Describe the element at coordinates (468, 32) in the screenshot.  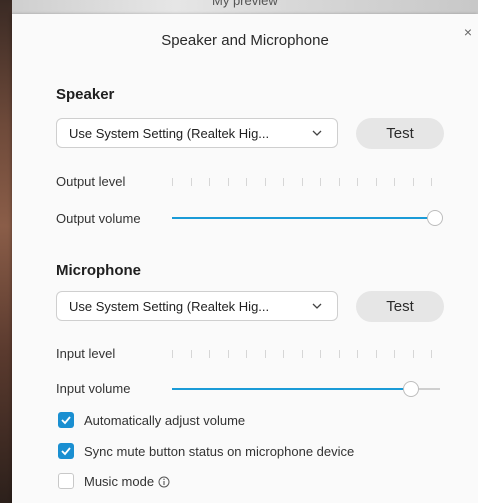
I see `close-icon: ×` at that location.